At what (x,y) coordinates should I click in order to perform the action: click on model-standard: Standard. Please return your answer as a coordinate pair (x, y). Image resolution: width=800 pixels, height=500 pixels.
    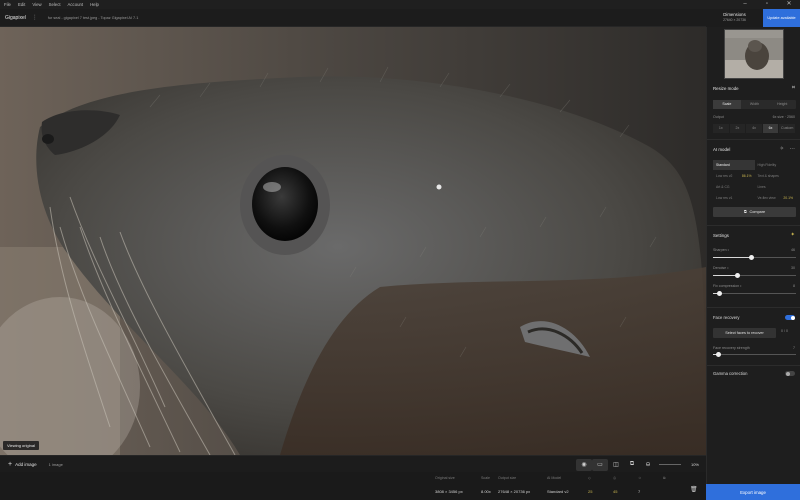
    Looking at the image, I should click on (734, 165).